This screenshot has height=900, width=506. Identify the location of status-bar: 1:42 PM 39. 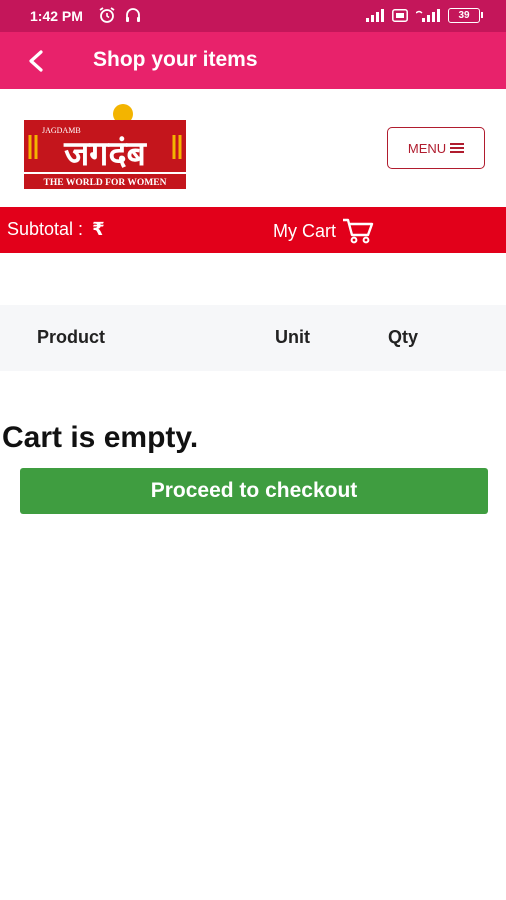
(253, 16).